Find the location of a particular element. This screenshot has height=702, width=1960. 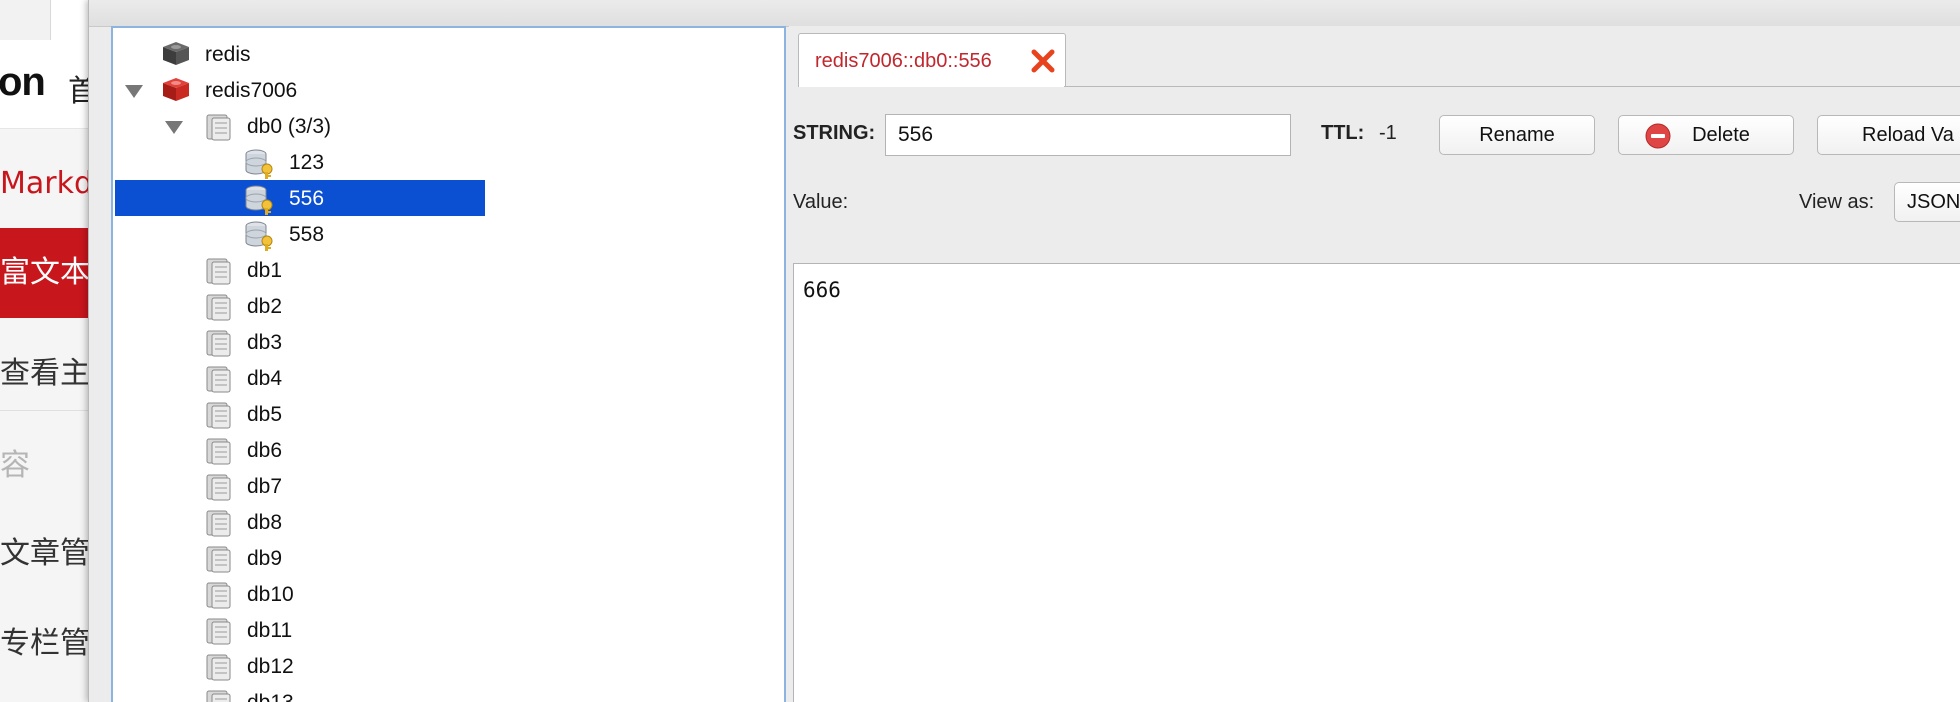

tree-item-db11: db11 is located at coordinates (303, 630).